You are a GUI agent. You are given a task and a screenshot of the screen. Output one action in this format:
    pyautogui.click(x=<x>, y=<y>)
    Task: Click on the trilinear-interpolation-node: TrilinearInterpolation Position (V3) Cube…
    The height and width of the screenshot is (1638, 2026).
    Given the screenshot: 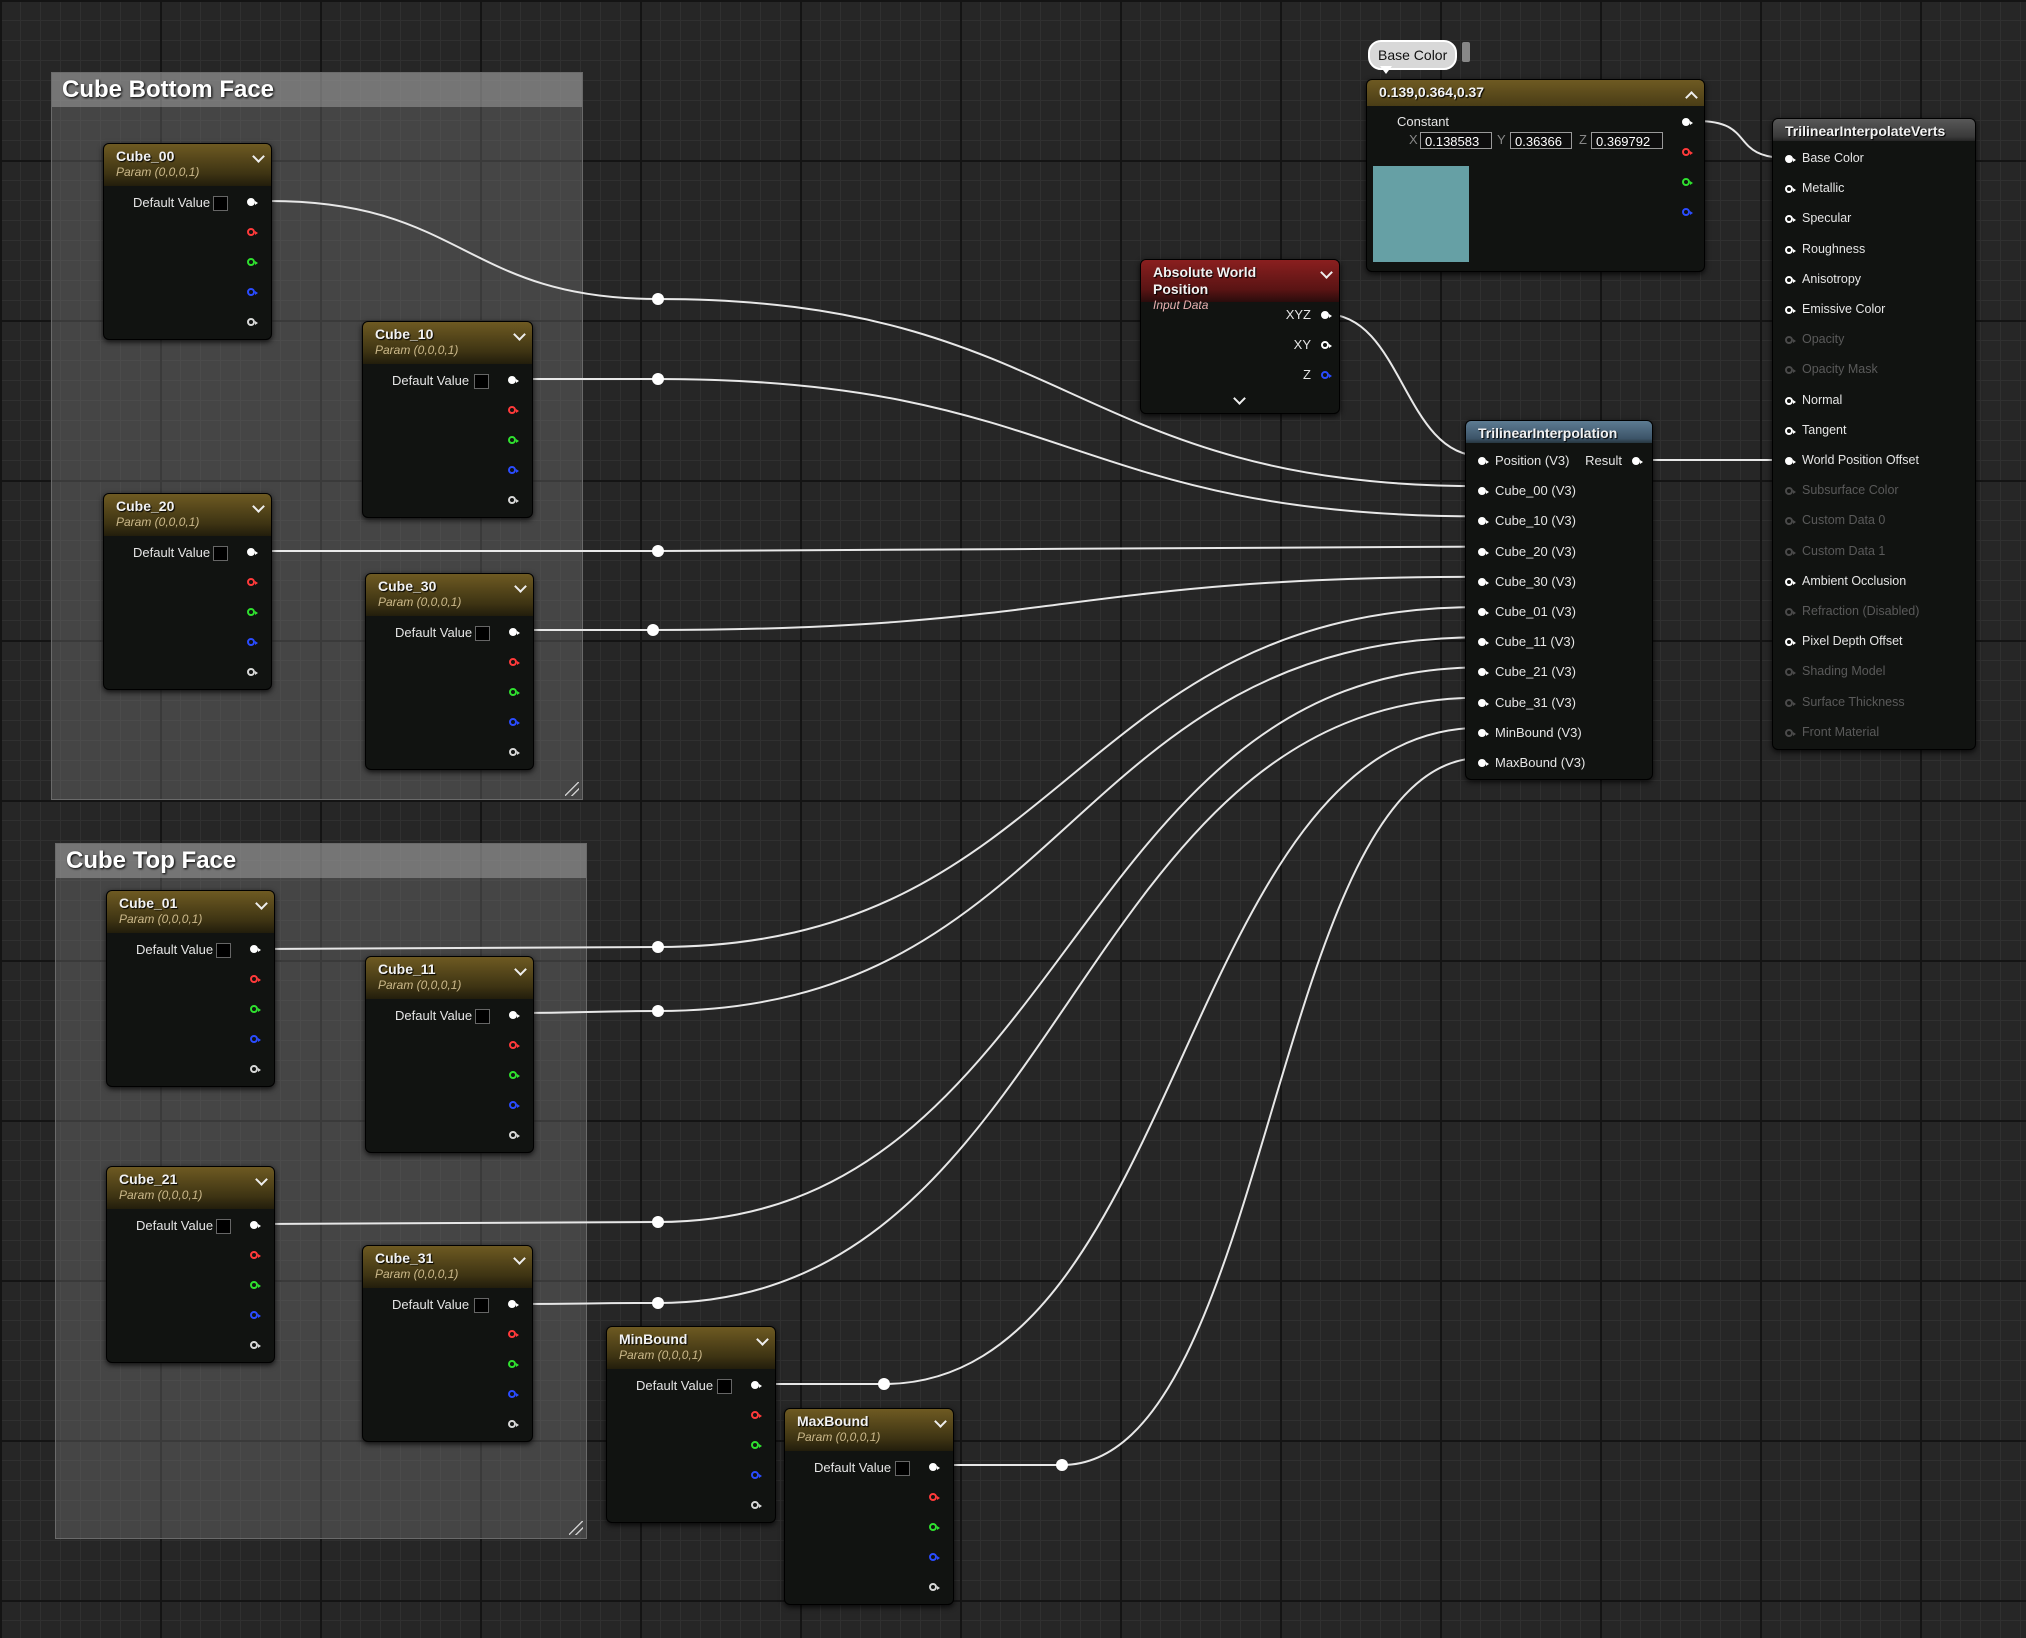 What is the action you would take?
    pyautogui.click(x=1559, y=600)
    